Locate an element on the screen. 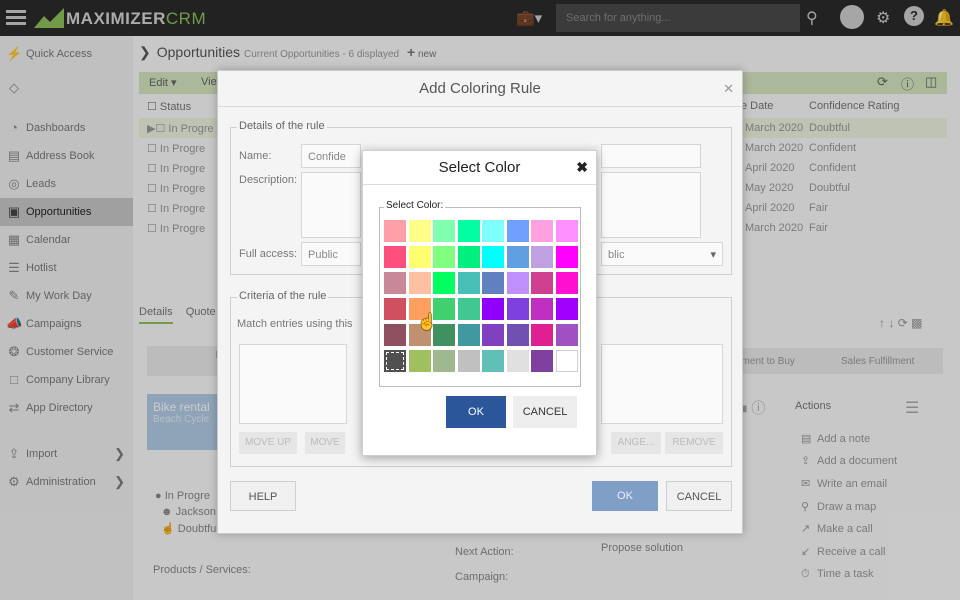 Image resolution: width=960 pixels, height=600 pixels. close-icon: ✖ is located at coordinates (582, 167).